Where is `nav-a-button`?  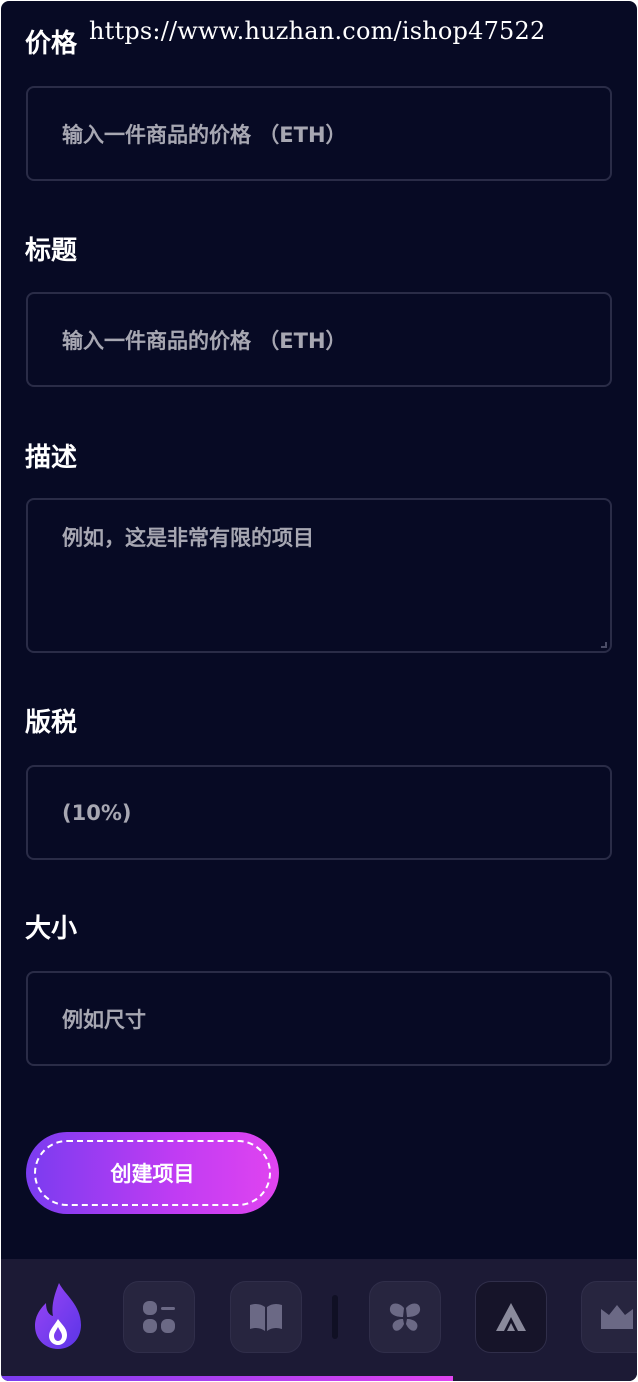 nav-a-button is located at coordinates (511, 1317).